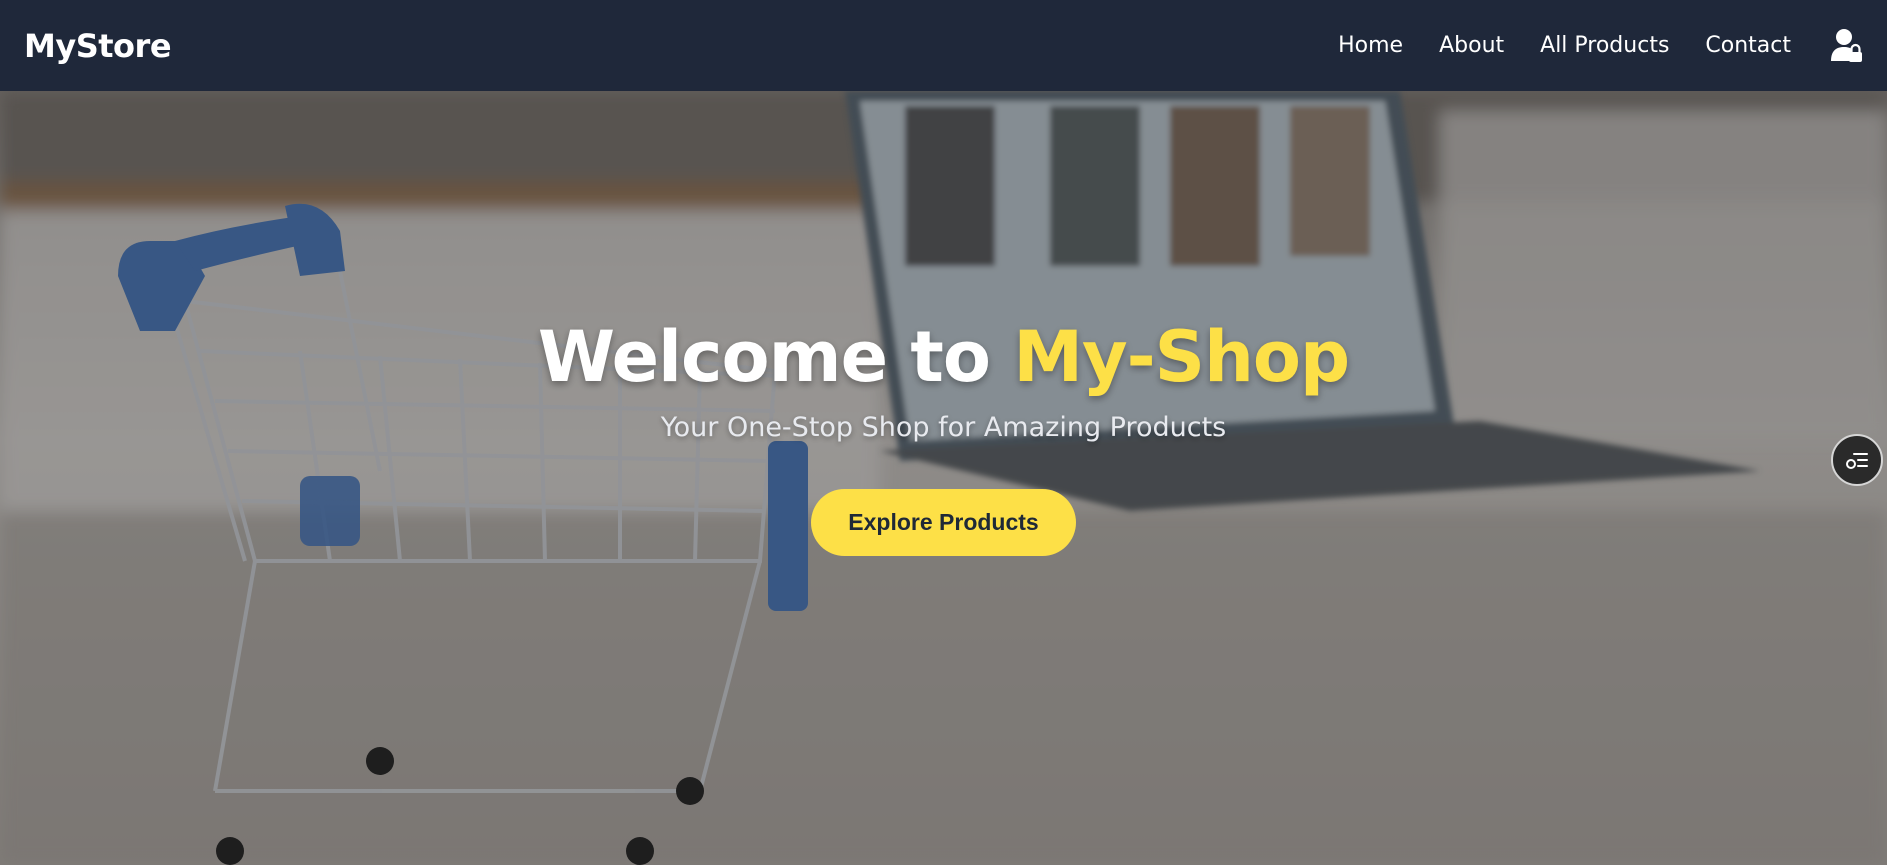  I want to click on user-lock-icon, so click(1847, 46).